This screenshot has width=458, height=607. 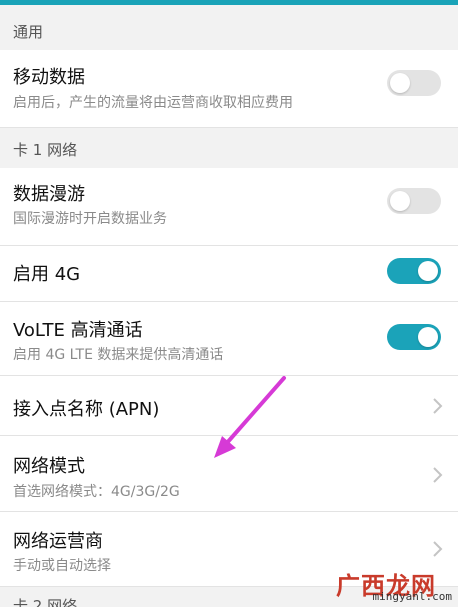 What do you see at coordinates (86, 409) in the screenshot?
I see `row-title: 接入点名称 (APN)` at bounding box center [86, 409].